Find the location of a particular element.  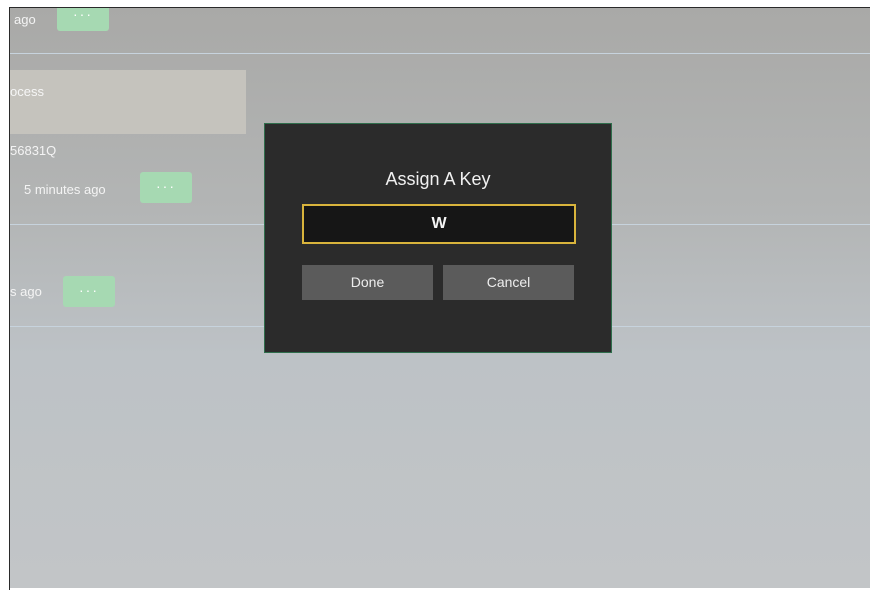

row3-time-text: s ago is located at coordinates (26, 291).